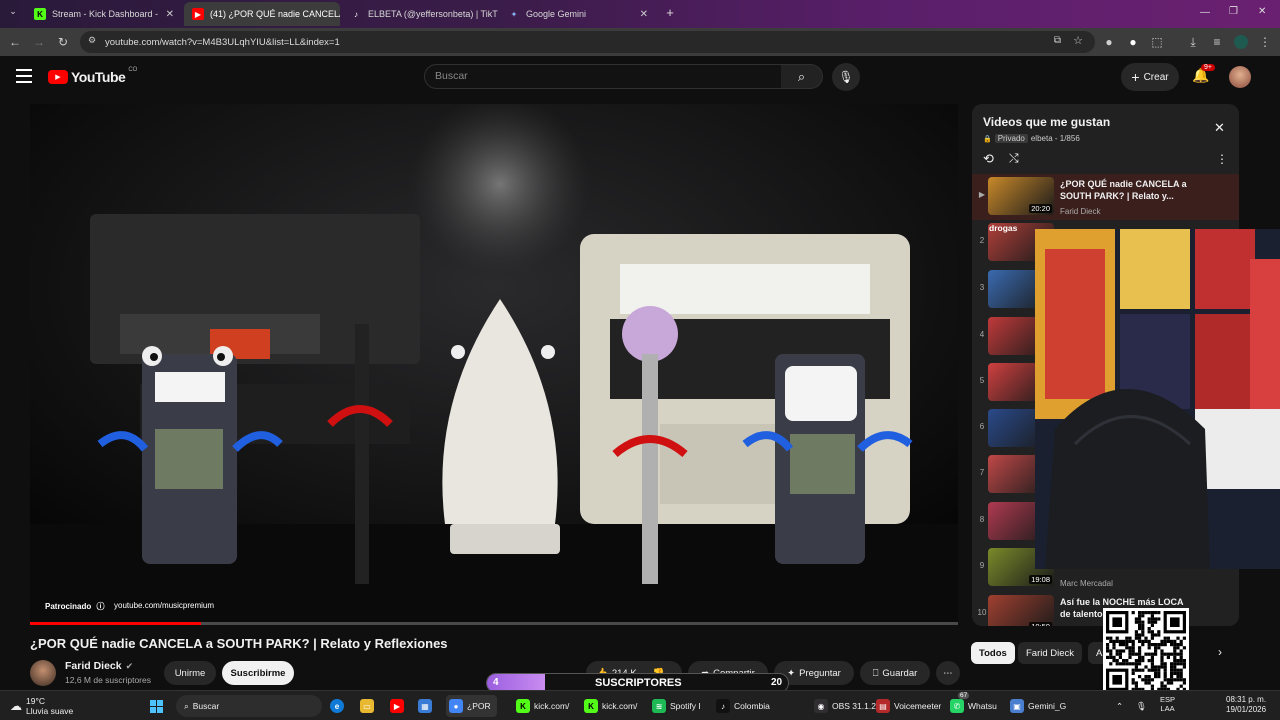 The width and height of the screenshot is (1280, 720). I want to click on subscriber-count: 12,6 M de suscriptores, so click(108, 680).